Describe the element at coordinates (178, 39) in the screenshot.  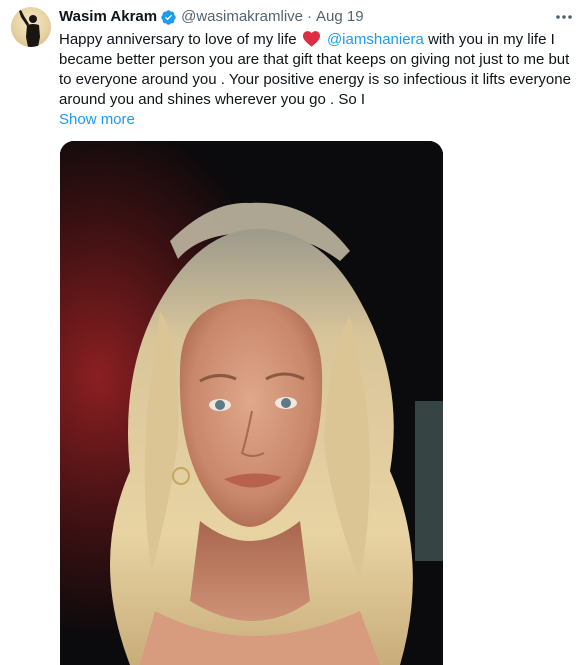
I see `tweet-text-part1: Happy anniversary to love of my life` at that location.